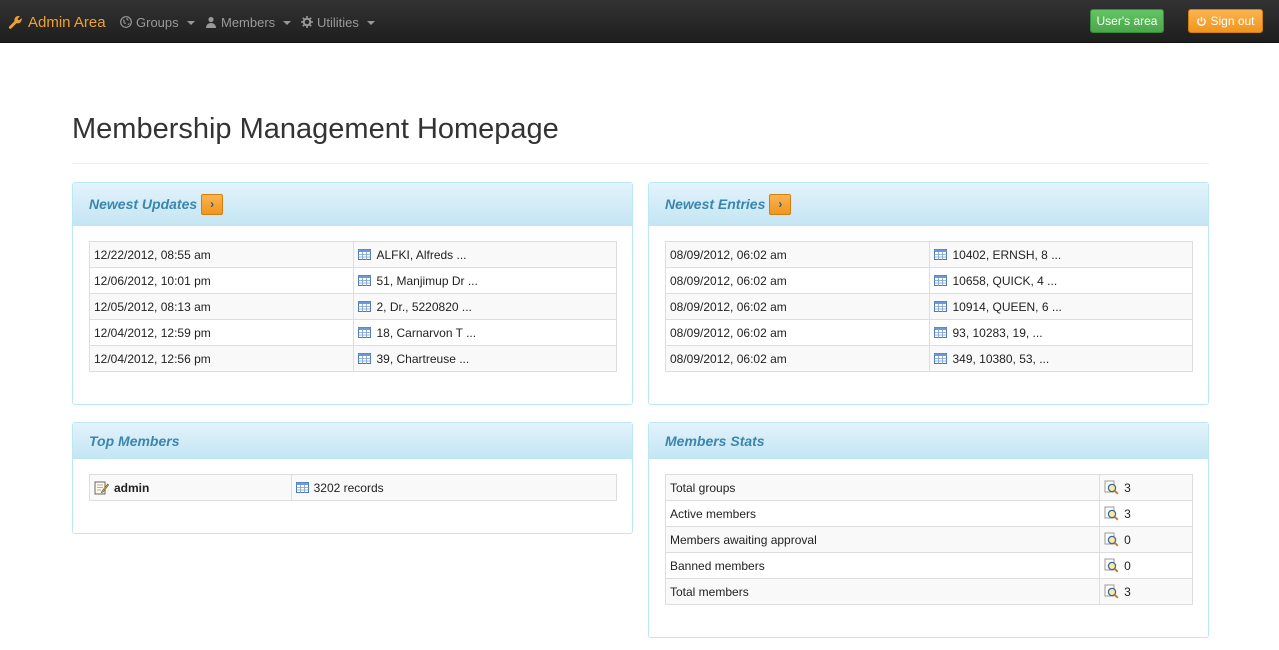  I want to click on nav-menu-utilities: Utilities, so click(338, 22).